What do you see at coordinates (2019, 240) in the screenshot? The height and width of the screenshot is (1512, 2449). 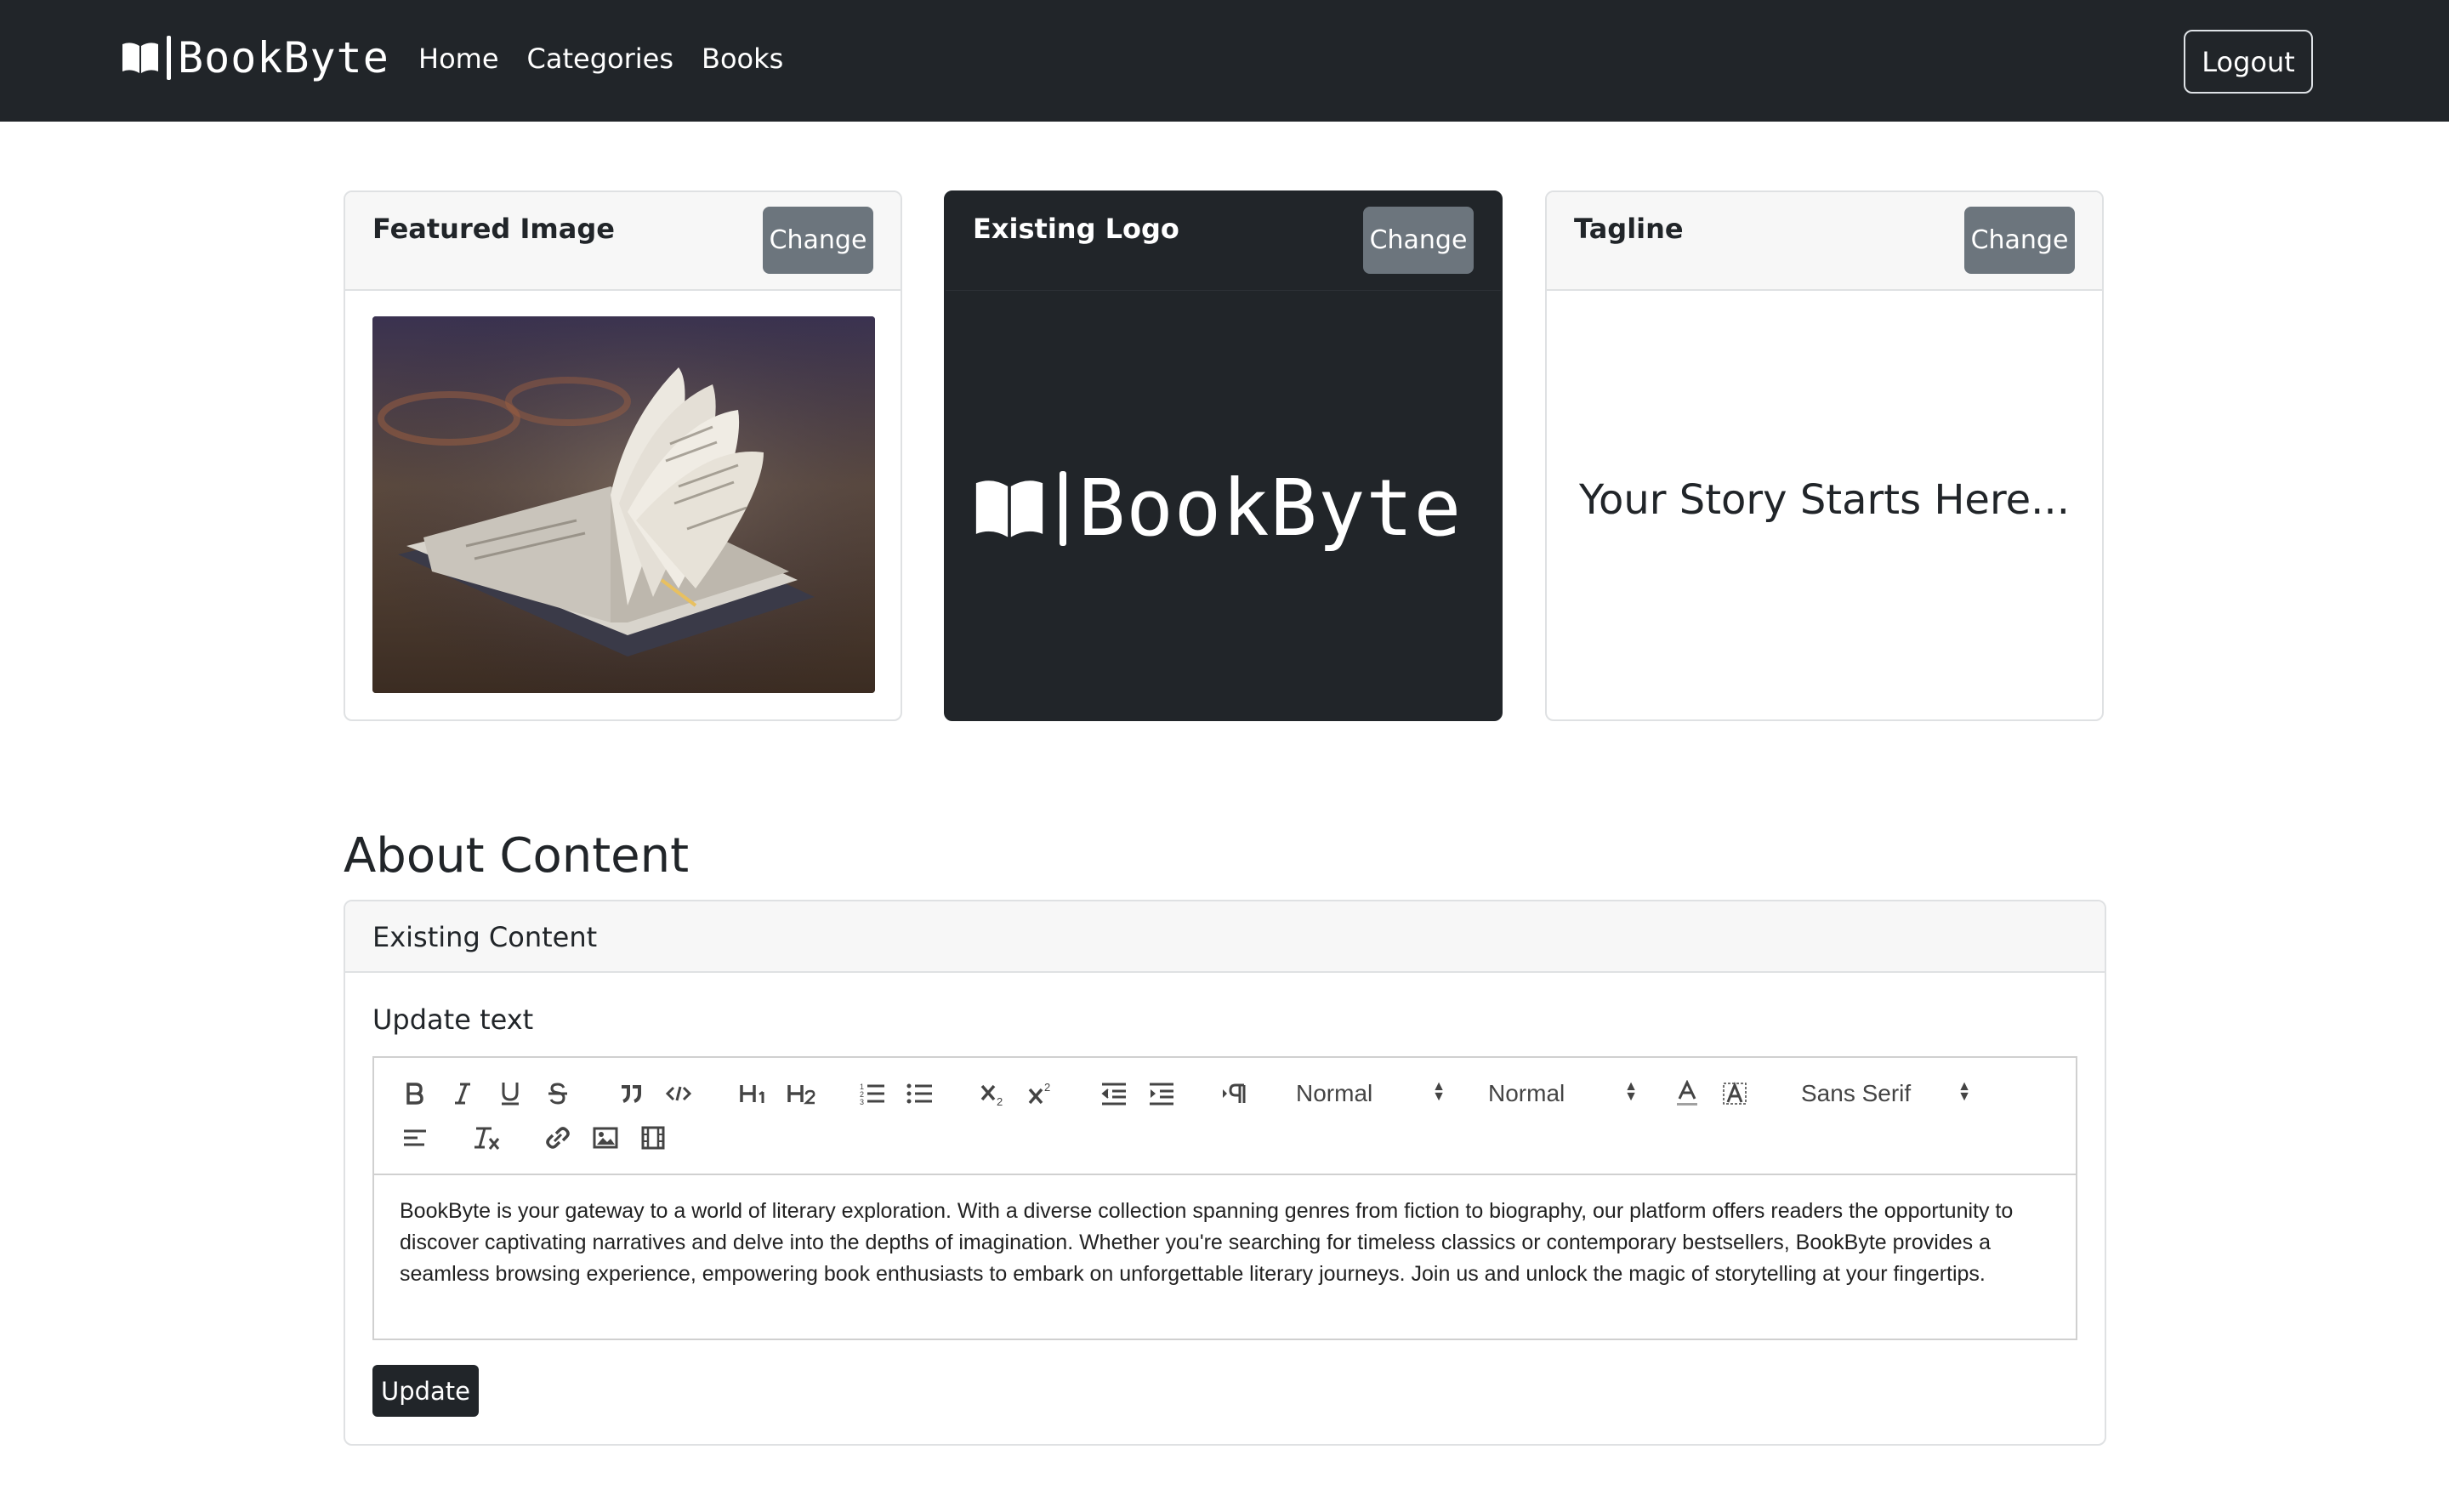 I see `change-tagline-button: Change` at bounding box center [2019, 240].